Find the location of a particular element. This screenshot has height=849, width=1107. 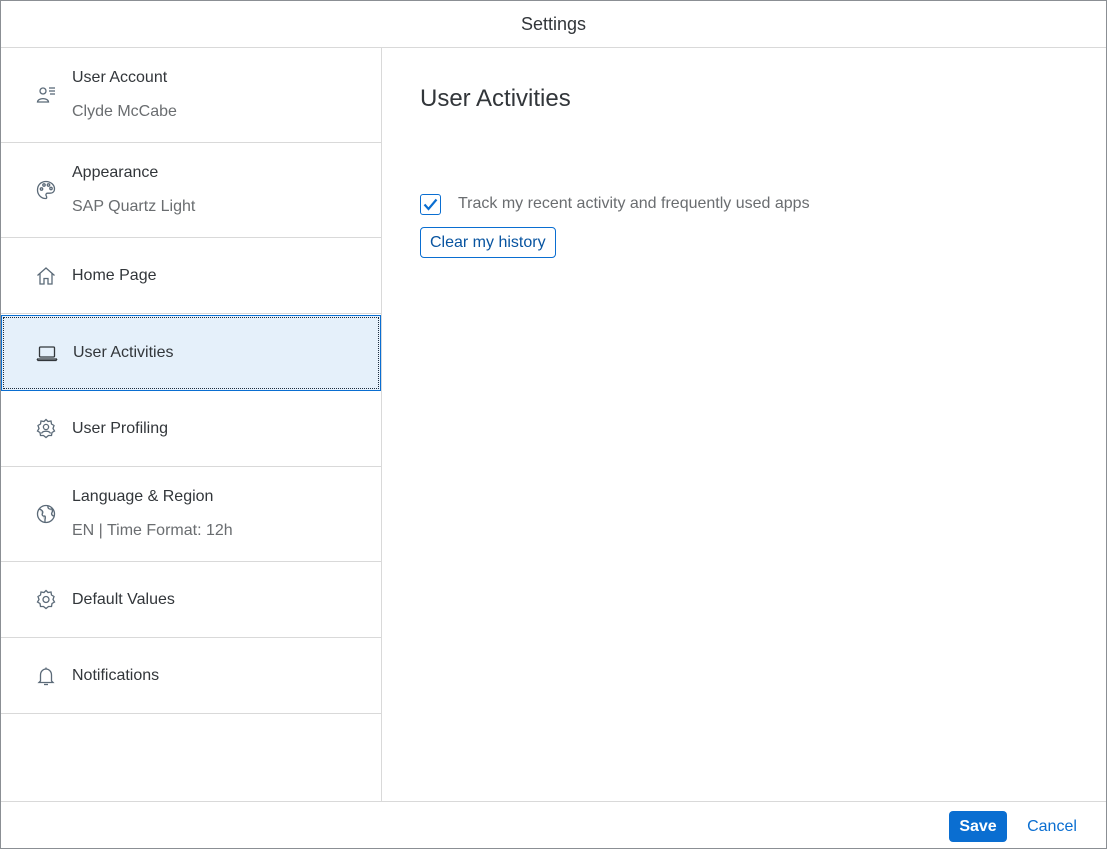

sidebar-item-user-account: User Account Clyde McCabe is located at coordinates (191, 95).